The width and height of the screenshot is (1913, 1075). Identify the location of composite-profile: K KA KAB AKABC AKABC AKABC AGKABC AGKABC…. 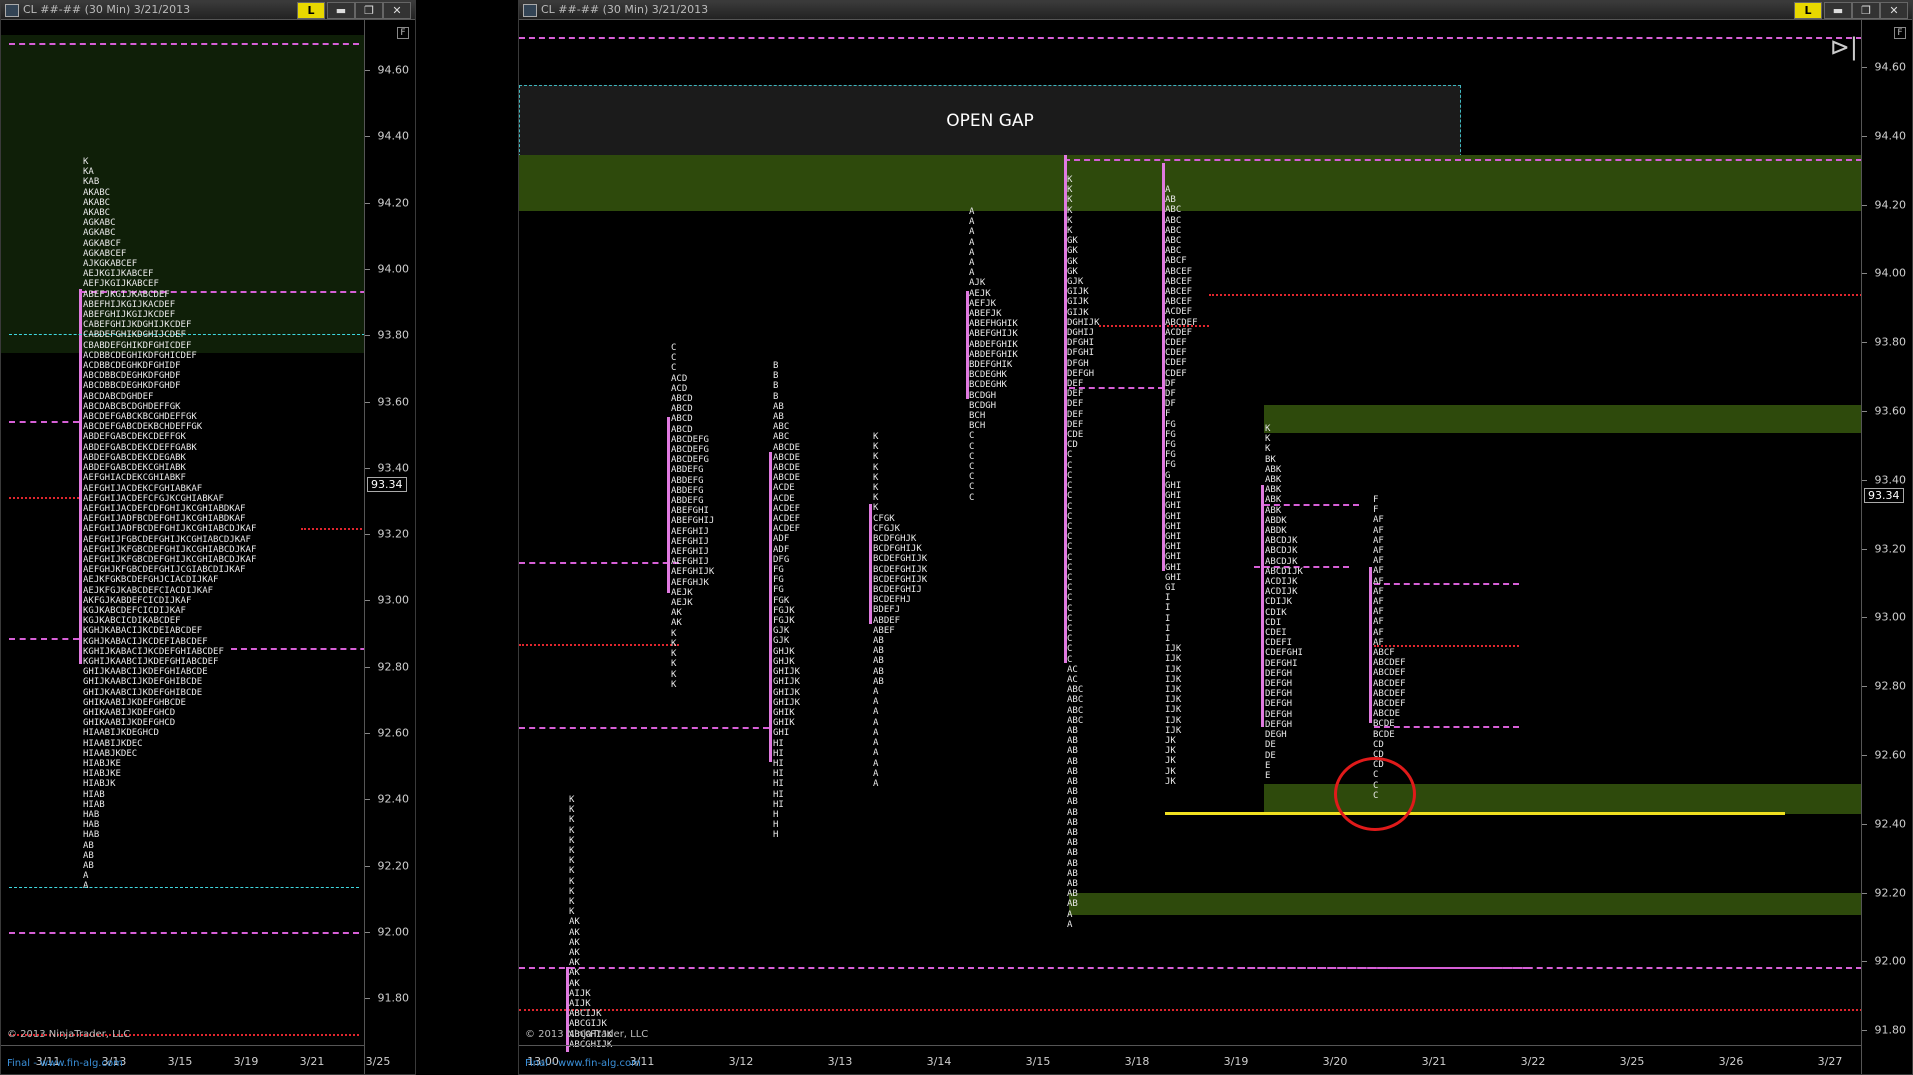
(170, 524).